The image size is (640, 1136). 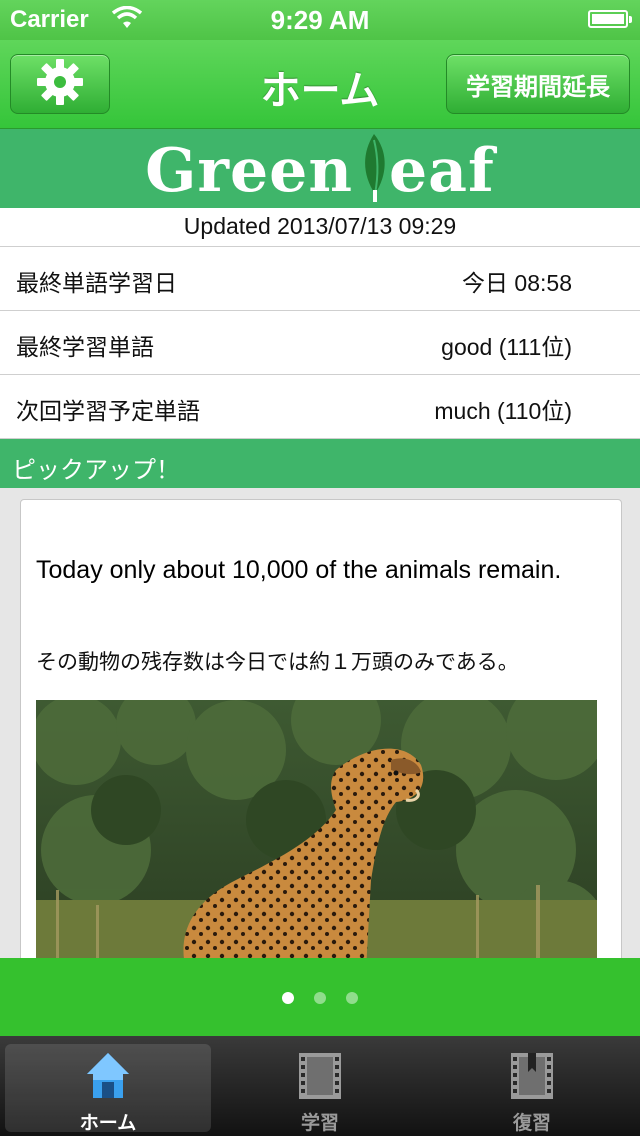 I want to click on logo-text-left: Green, so click(x=249, y=170).